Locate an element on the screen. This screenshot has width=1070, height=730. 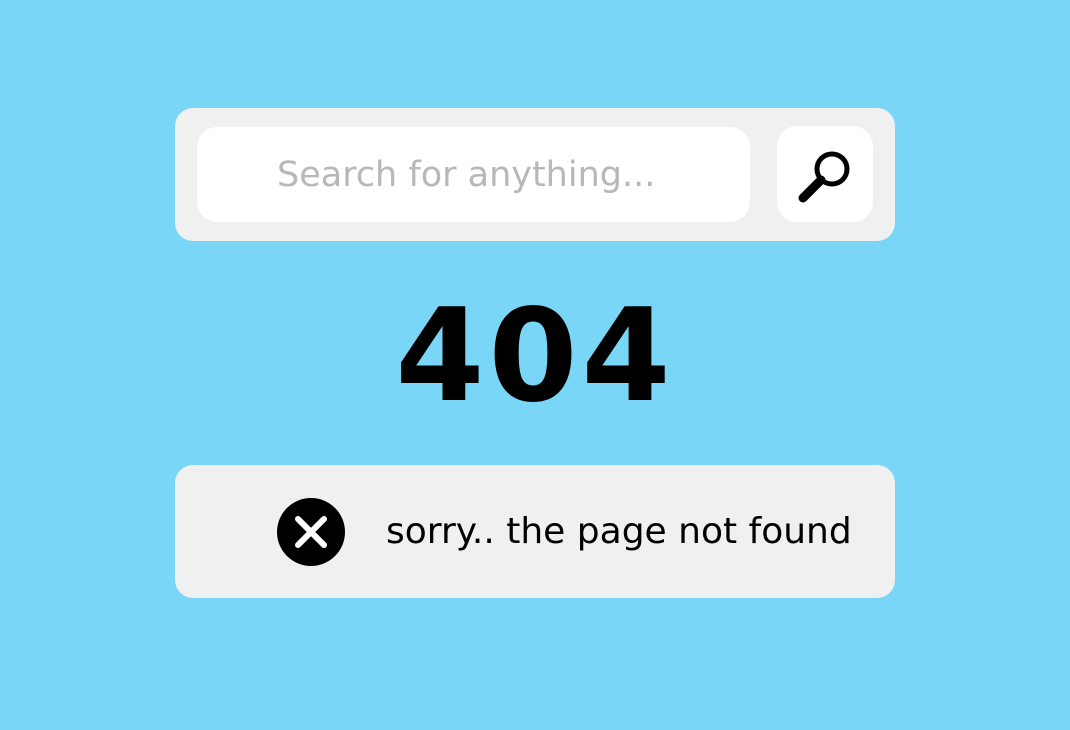
error-message-box: sorry.. the page not found is located at coordinates (535, 531).